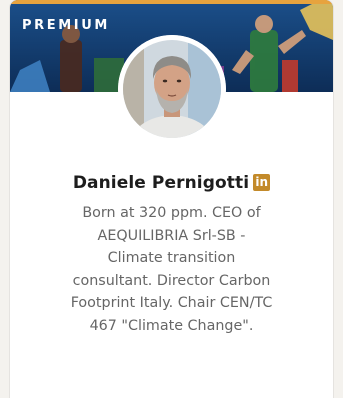  I want to click on name-row: Daniele Pernigotti in, so click(171, 182).